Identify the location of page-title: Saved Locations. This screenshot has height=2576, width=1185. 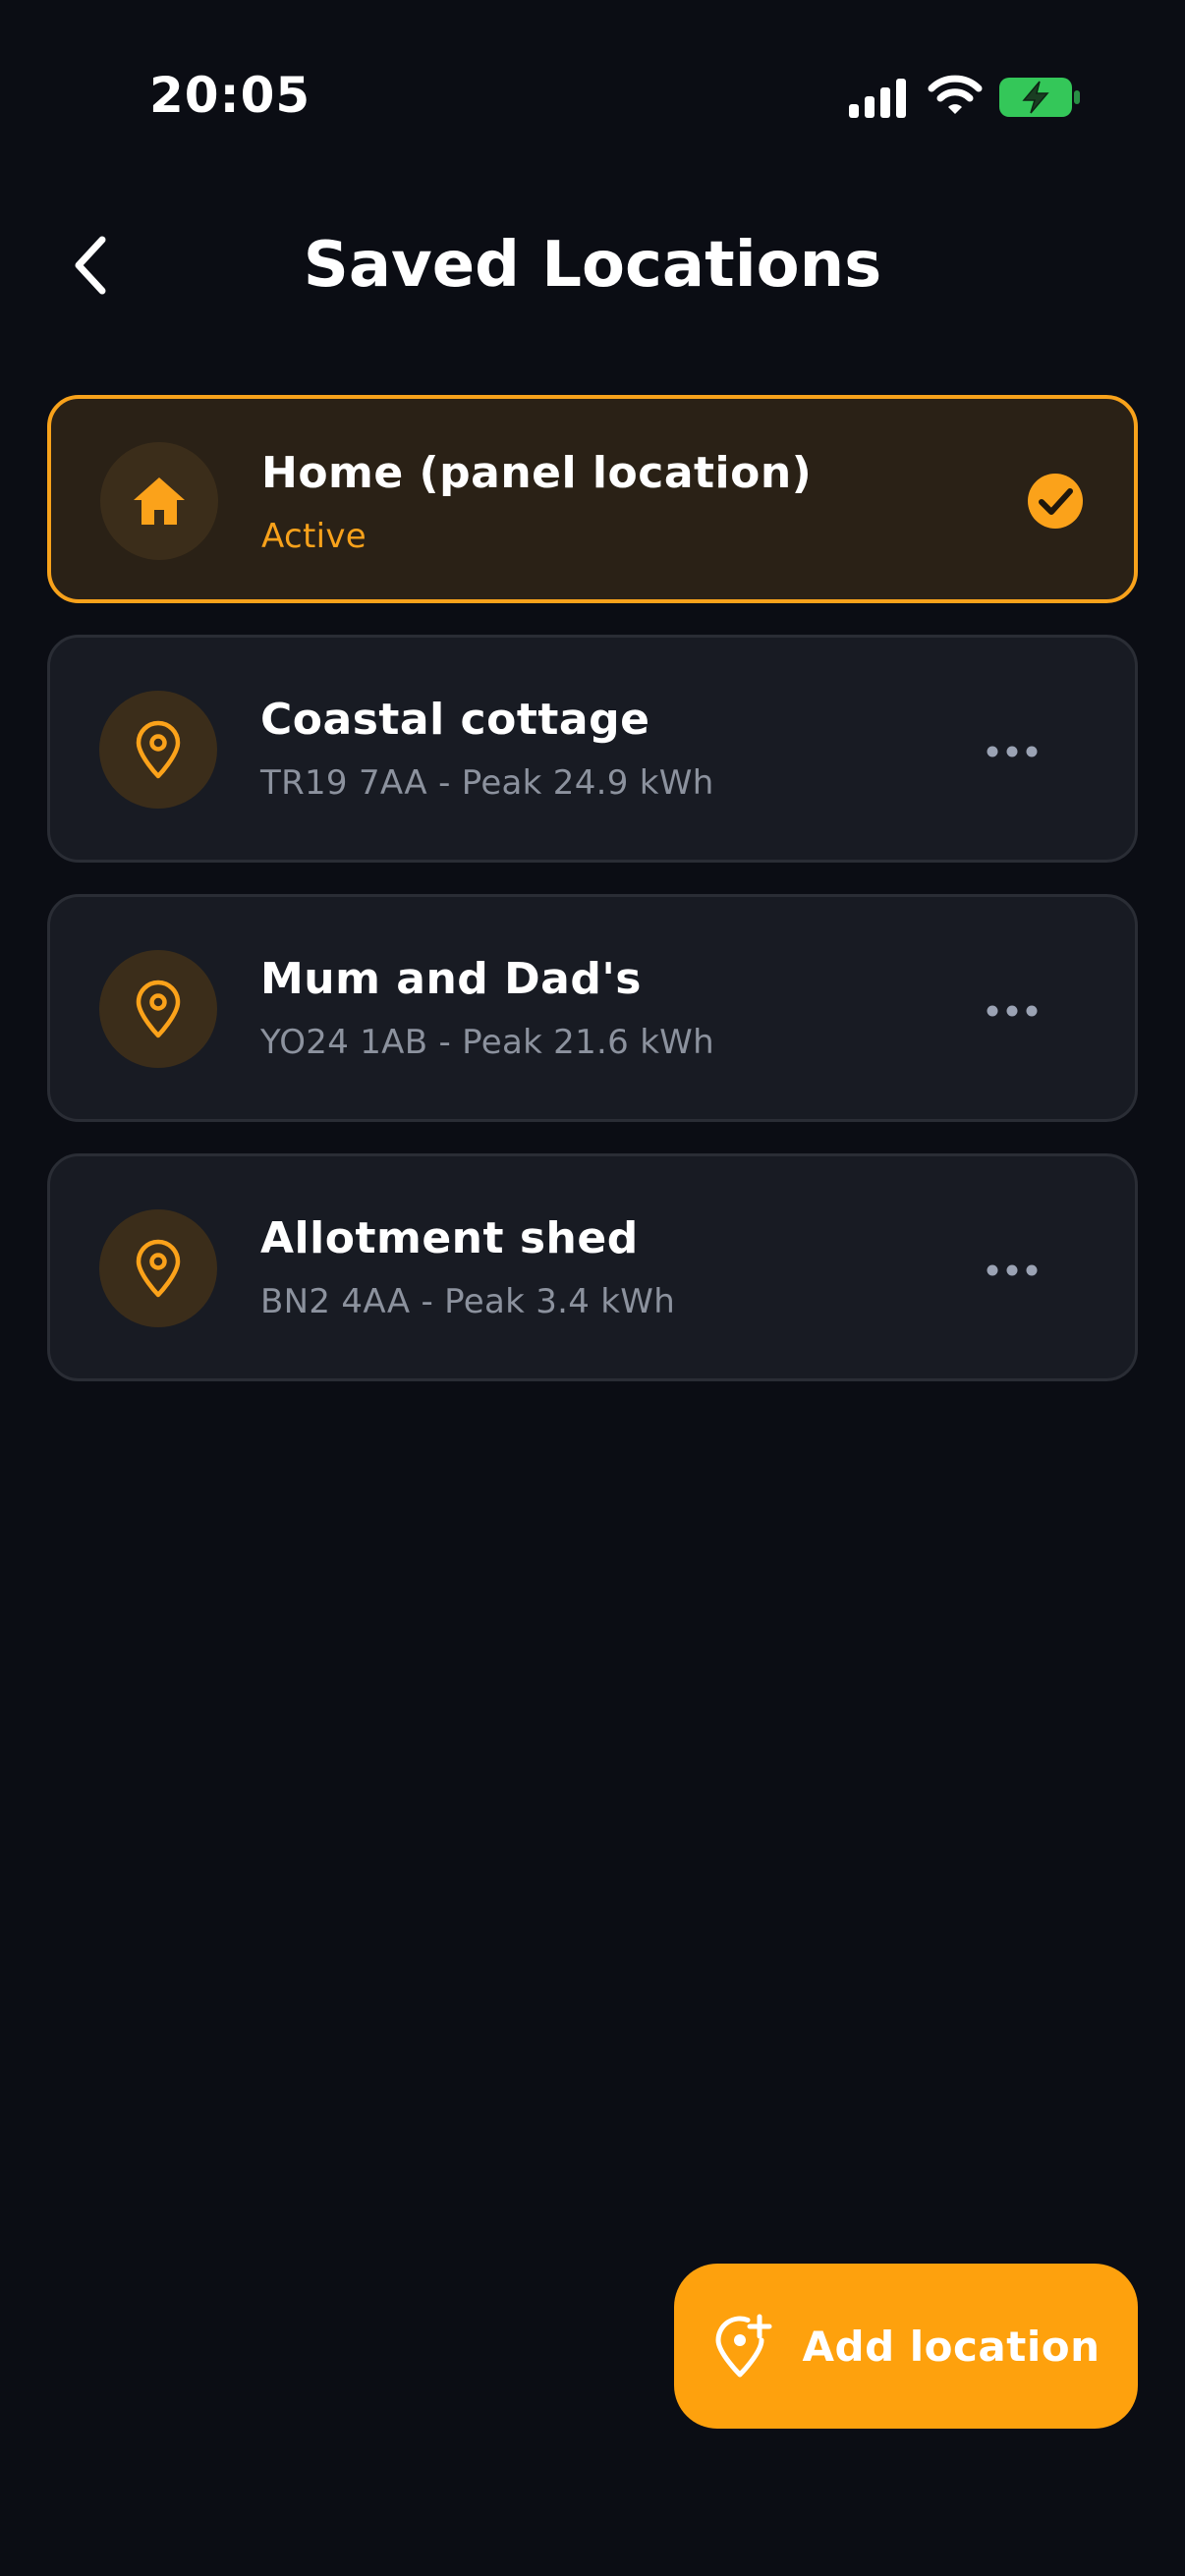
(592, 265).